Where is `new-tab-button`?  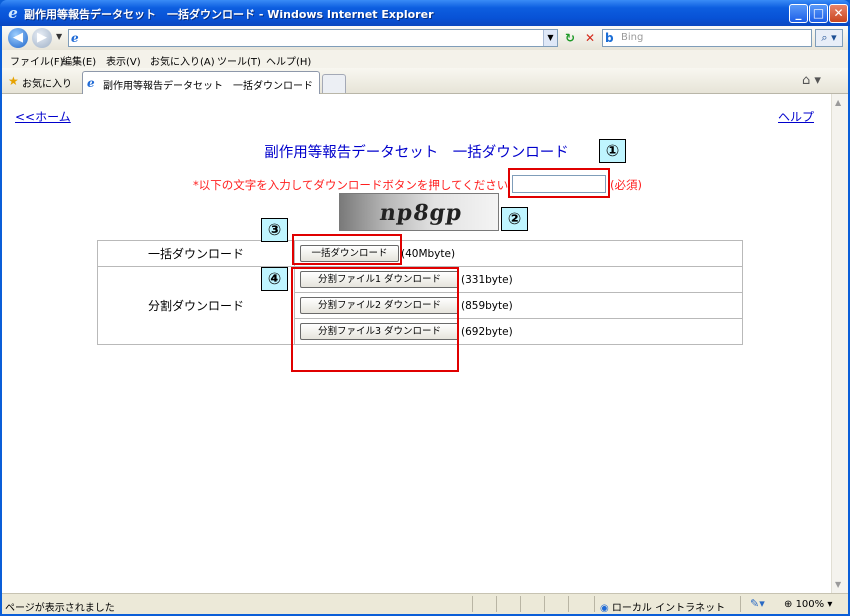 new-tab-button is located at coordinates (334, 83).